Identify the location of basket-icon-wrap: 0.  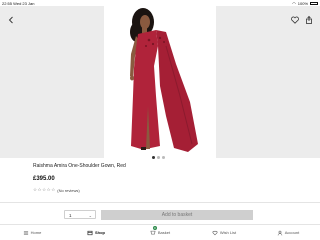
(153, 231).